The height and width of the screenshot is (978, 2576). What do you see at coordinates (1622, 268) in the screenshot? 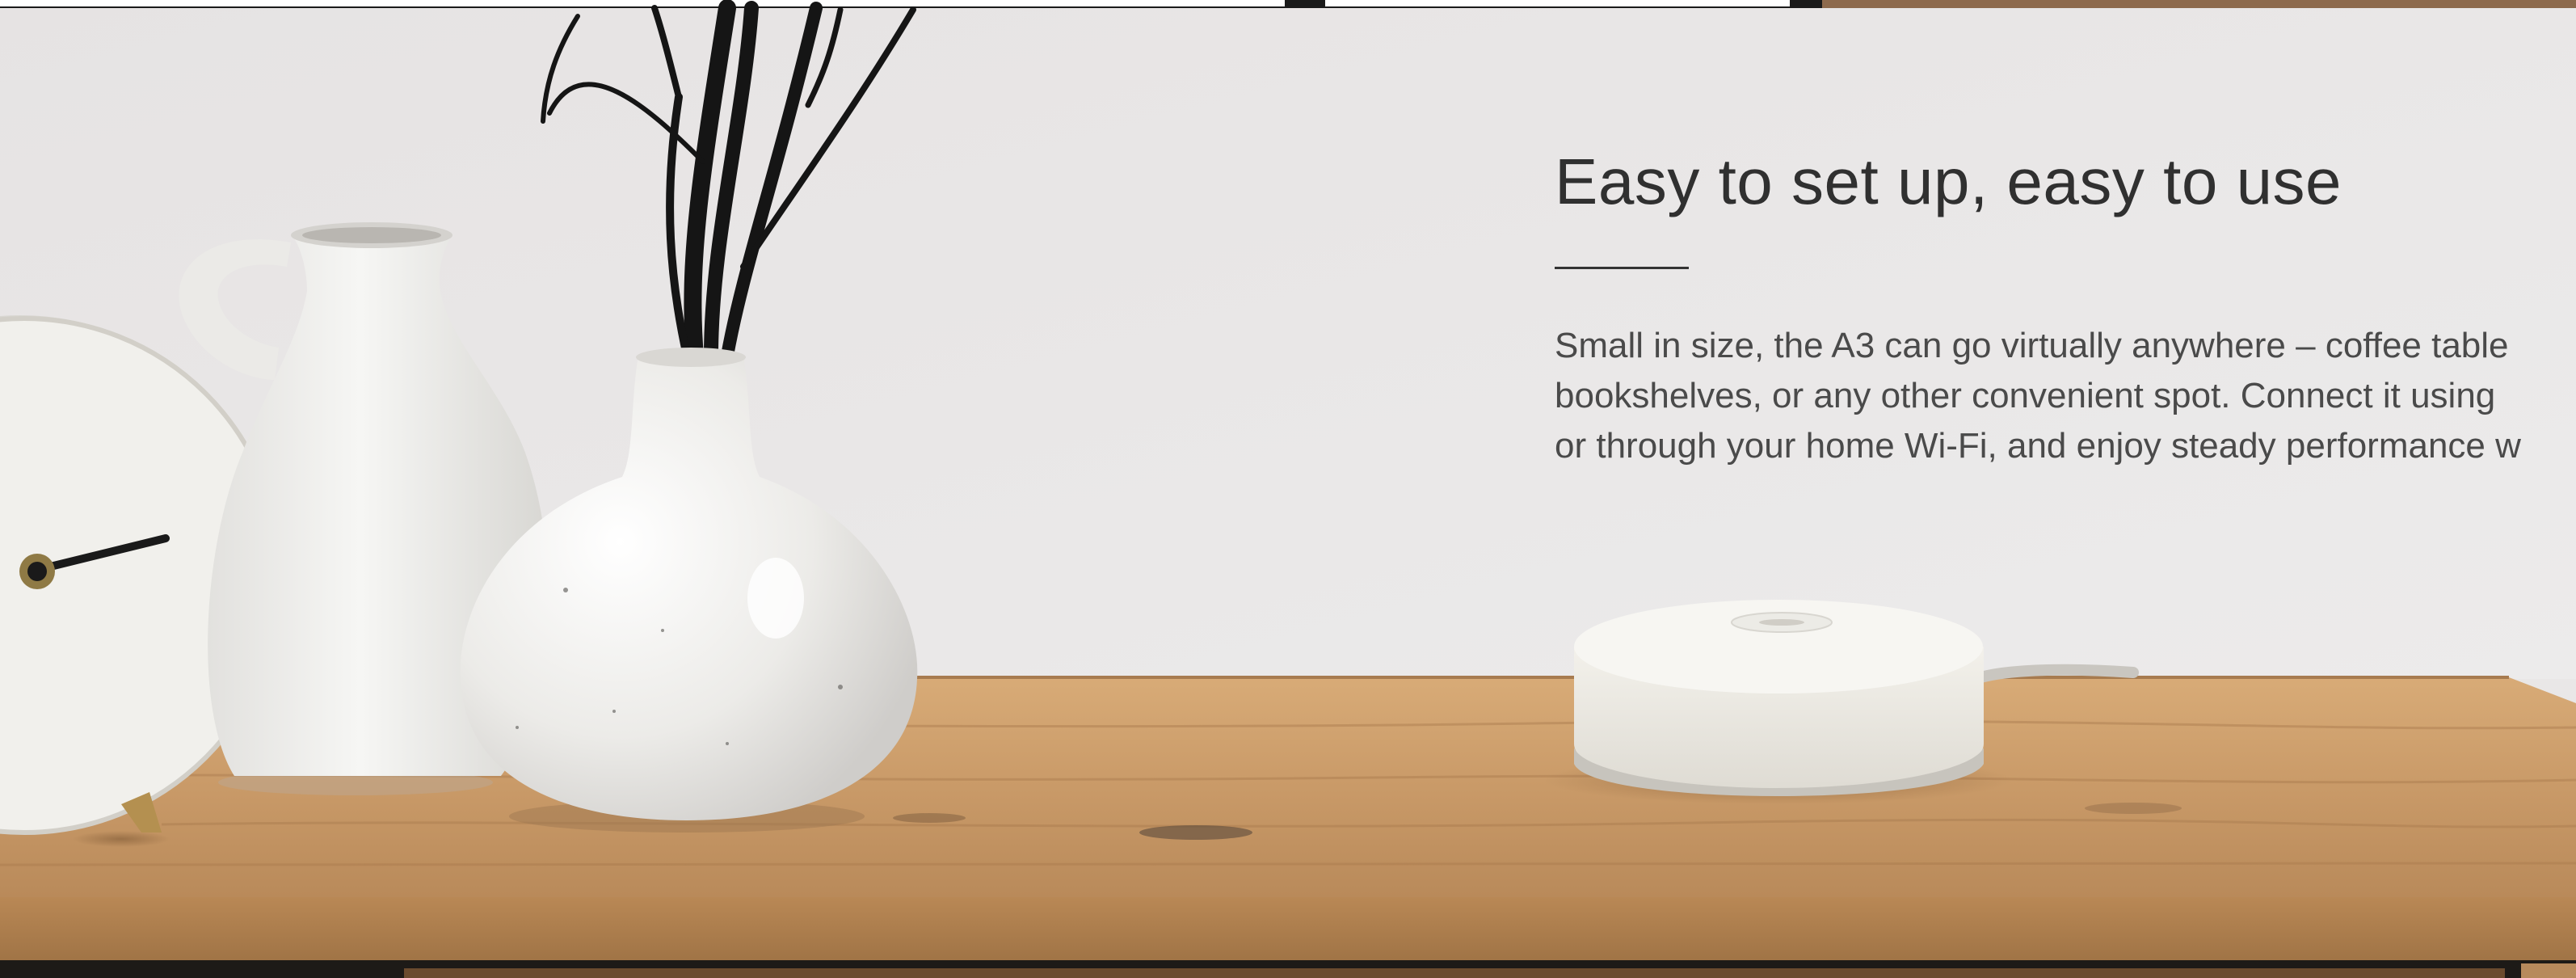
I see `heading-divider` at bounding box center [1622, 268].